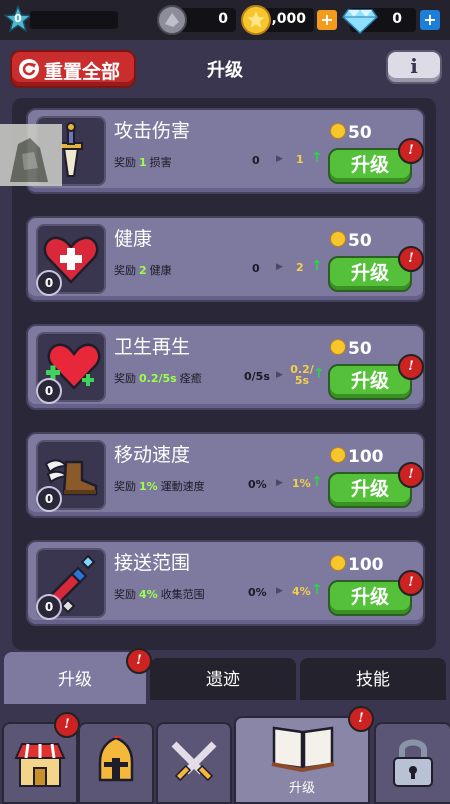 Image resolution: width=450 pixels, height=804 pixels. I want to click on tab-skills: 技能, so click(373, 679).